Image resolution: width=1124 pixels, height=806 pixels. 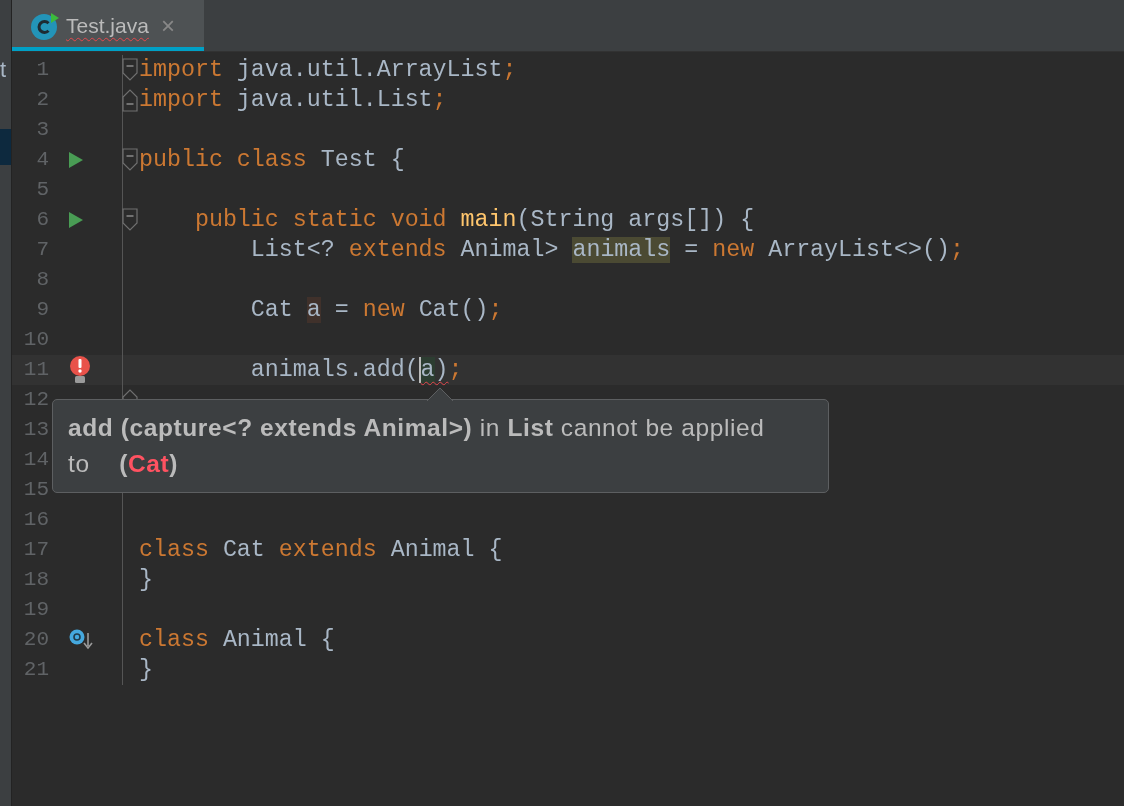 I want to click on editor-tab: Test.java ×, so click(x=108, y=25).